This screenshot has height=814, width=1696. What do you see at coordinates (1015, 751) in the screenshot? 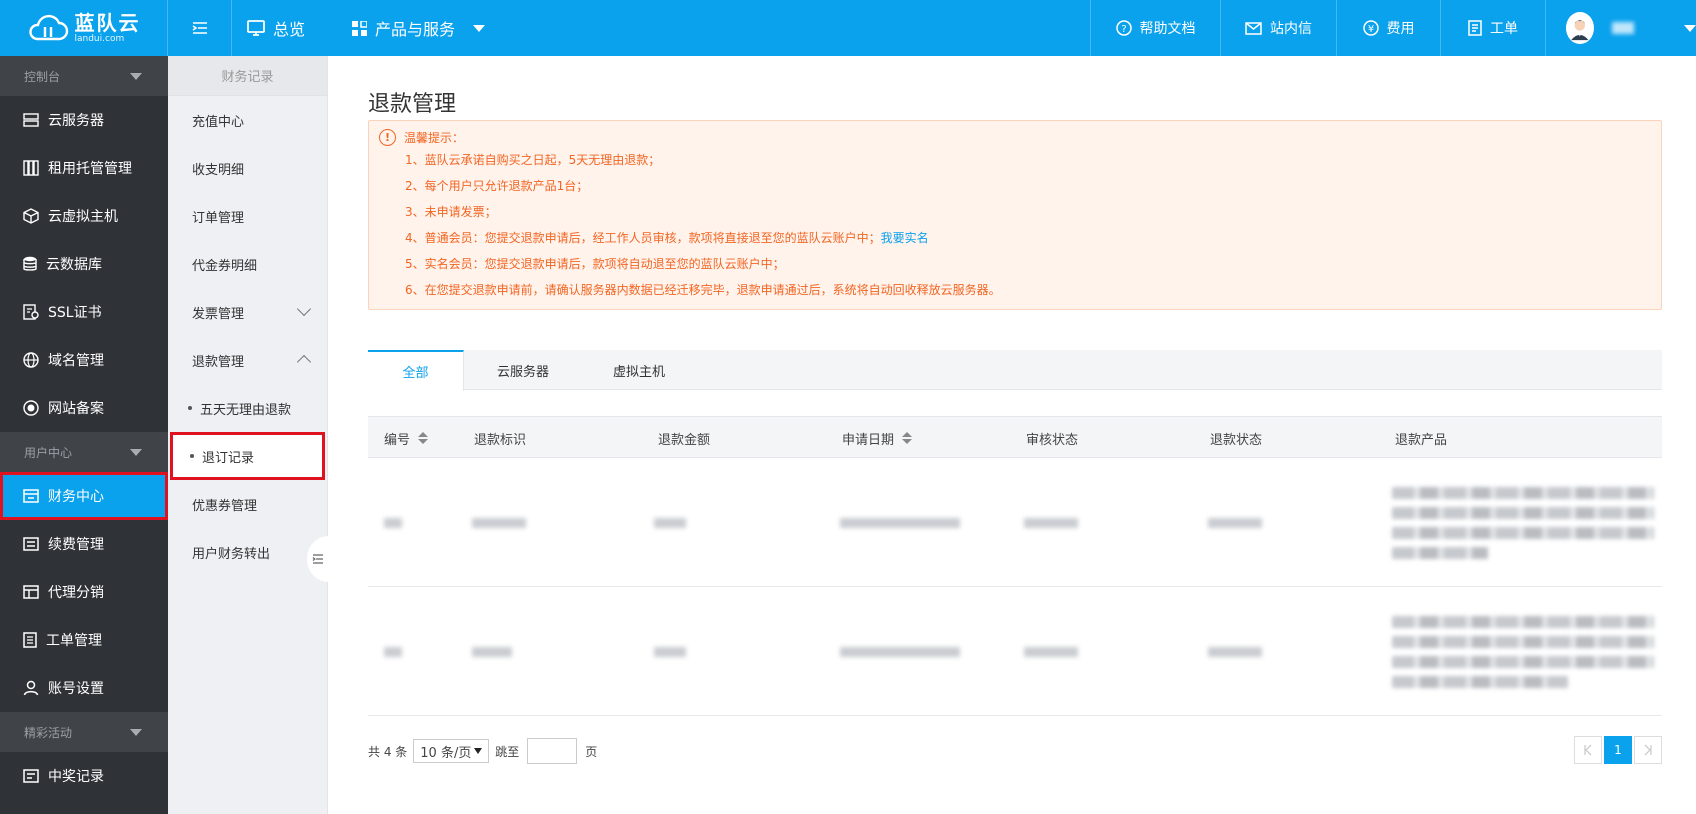
I see `pagination: 共 4 条 10 条/页 跳至 页 1` at bounding box center [1015, 751].